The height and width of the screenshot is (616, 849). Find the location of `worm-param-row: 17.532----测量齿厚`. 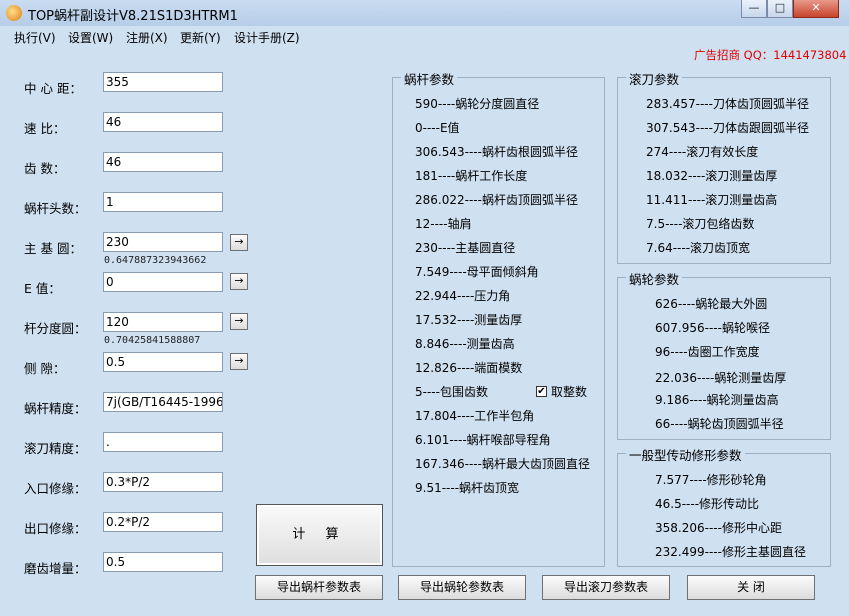

worm-param-row: 17.532----测量齿厚 is located at coordinates (469, 320).